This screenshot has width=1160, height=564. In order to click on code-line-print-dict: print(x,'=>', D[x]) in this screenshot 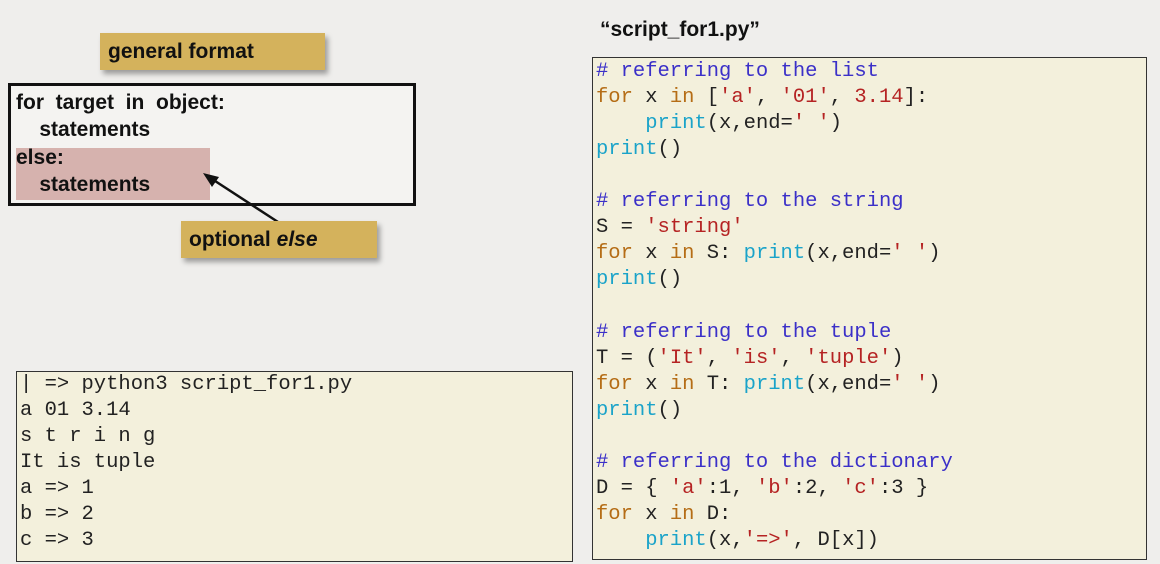, I will do `click(762, 540)`.